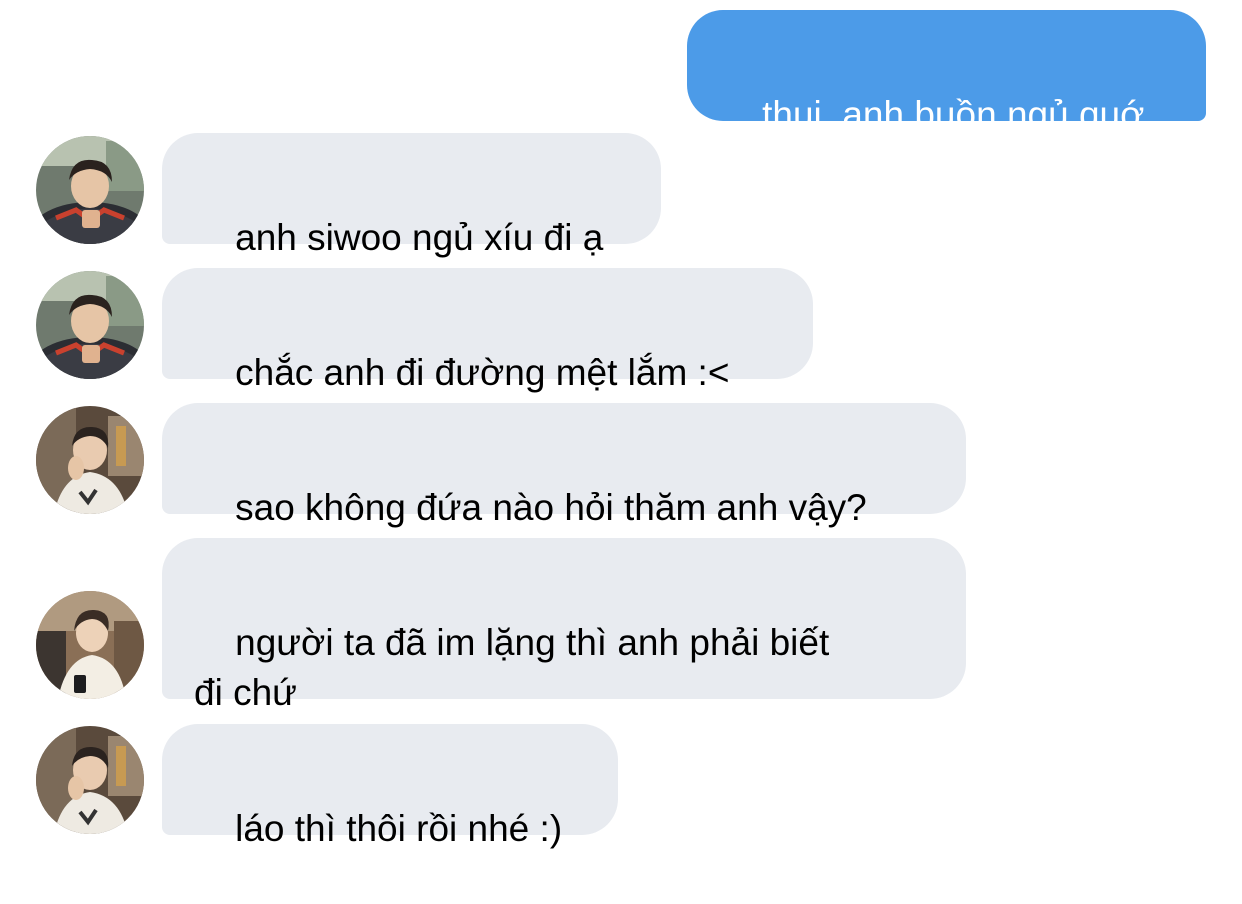 Image resolution: width=1242 pixels, height=904 pixels. I want to click on message-text: anh siwoo ngủ xíu đi ạ, so click(419, 237).